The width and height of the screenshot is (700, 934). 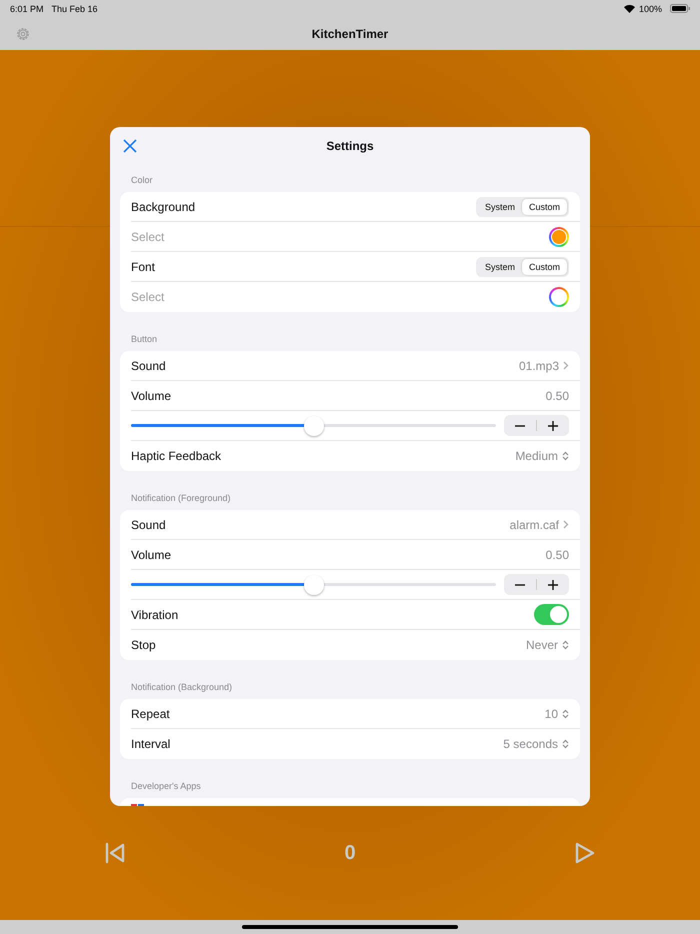 I want to click on close-button, so click(x=130, y=146).